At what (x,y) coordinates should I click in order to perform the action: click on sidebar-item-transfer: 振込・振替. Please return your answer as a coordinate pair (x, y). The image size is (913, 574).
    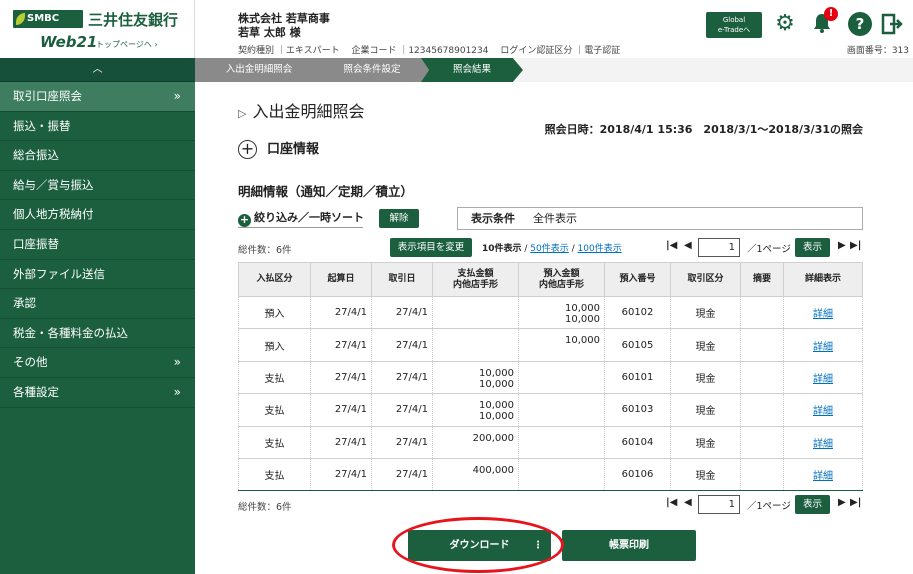
    Looking at the image, I should click on (97, 127).